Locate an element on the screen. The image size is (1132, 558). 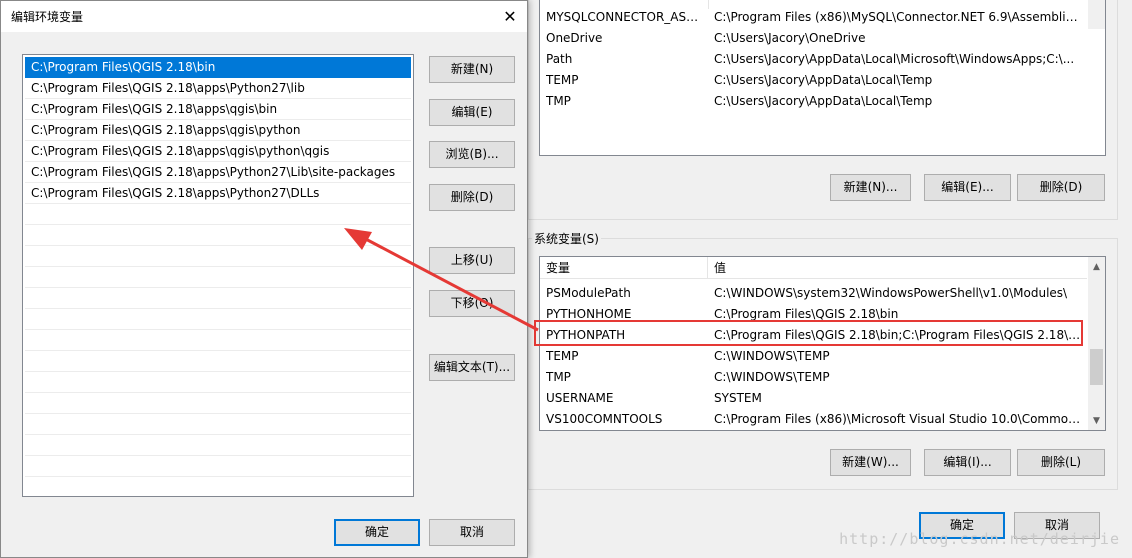
edit-button: 编辑(E) is located at coordinates (472, 112).